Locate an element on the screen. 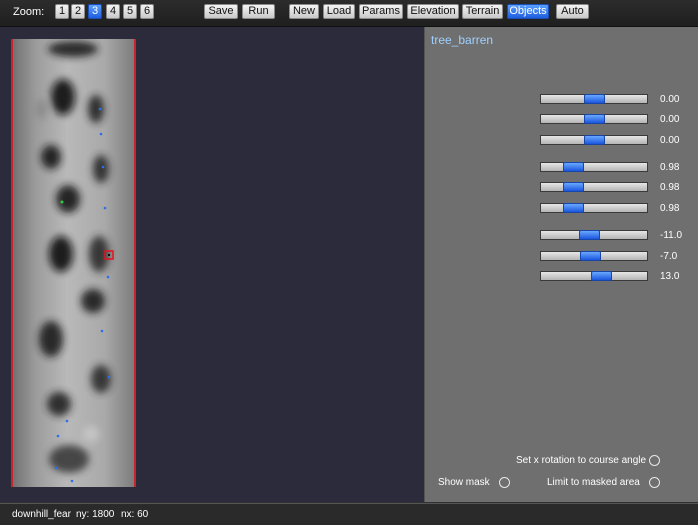 The width and height of the screenshot is (698, 525). grid-nx: nx: 60 is located at coordinates (135, 514).